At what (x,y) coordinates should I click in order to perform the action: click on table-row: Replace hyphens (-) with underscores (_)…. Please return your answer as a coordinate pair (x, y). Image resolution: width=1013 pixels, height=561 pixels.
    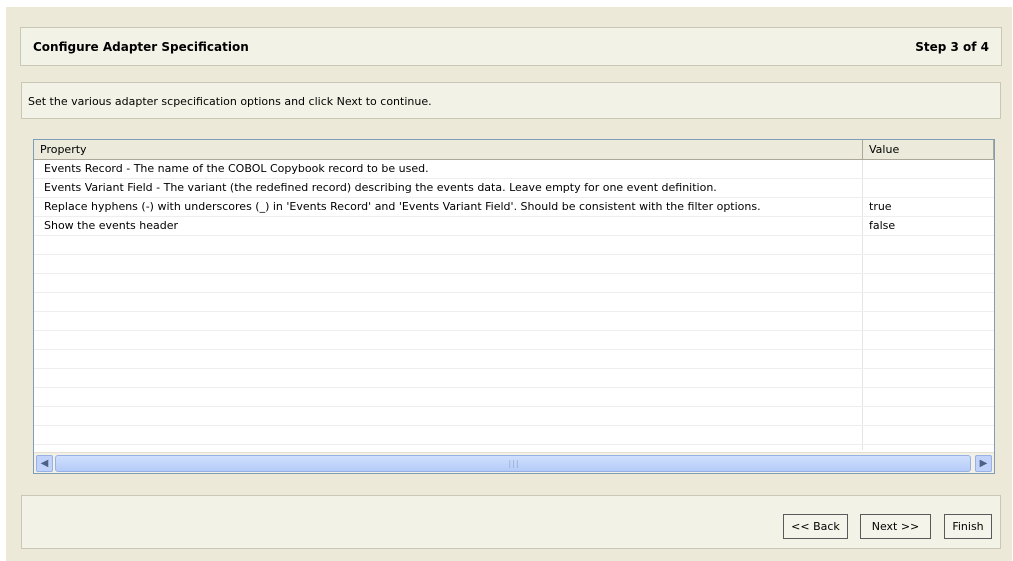
    Looking at the image, I should click on (514, 207).